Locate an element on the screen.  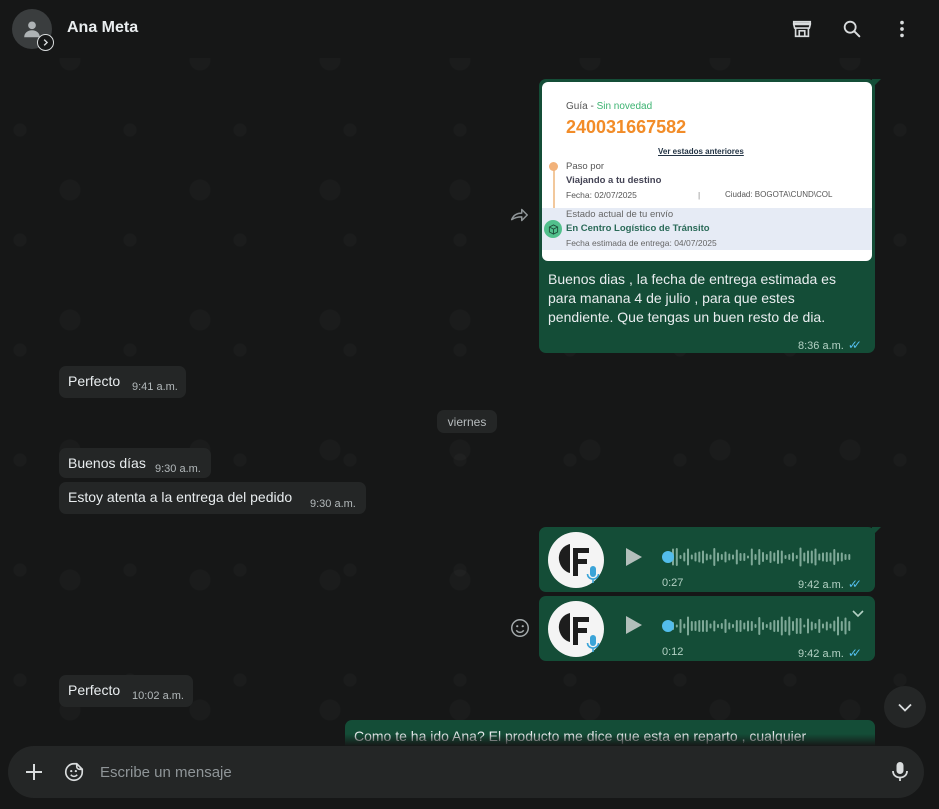
message-input is located at coordinates (480, 772).